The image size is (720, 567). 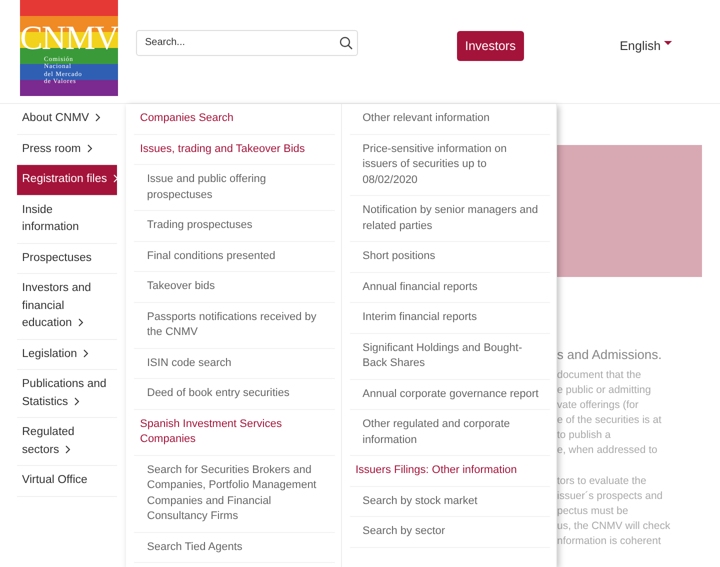 I want to click on sidebar-item: Prospectuses, so click(x=67, y=259).